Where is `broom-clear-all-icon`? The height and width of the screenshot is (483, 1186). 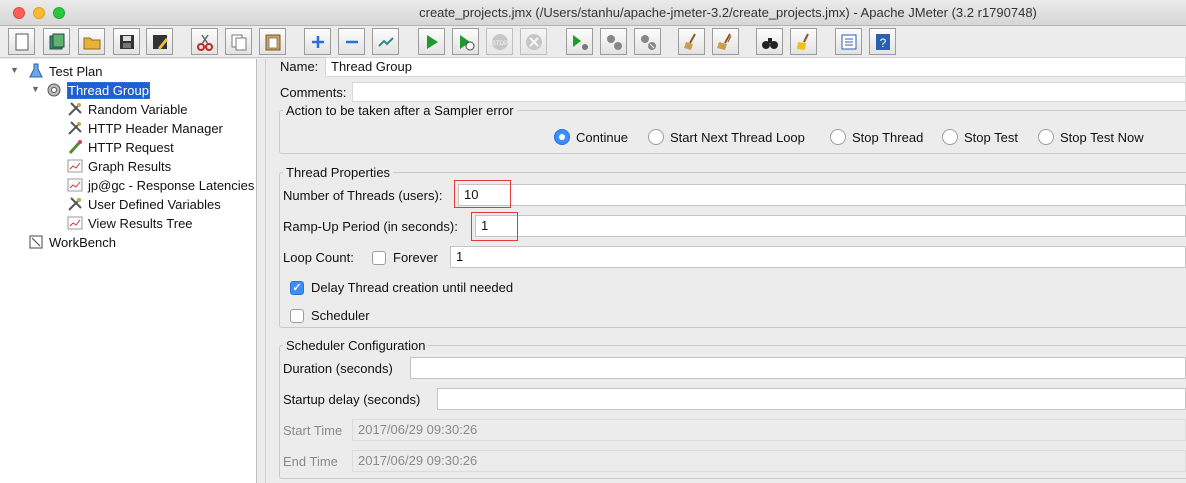 broom-clear-all-icon is located at coordinates (725, 41).